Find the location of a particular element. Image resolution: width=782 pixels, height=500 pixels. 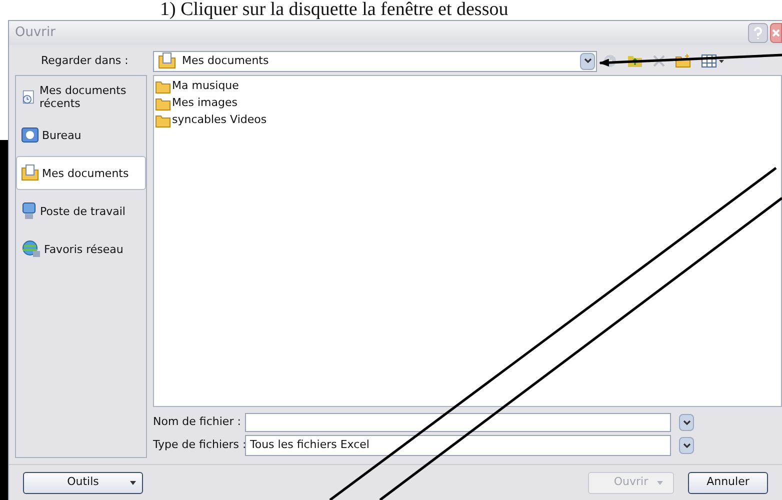

file-type-dropdown: Tous les fichiers Excel is located at coordinates (458, 445).